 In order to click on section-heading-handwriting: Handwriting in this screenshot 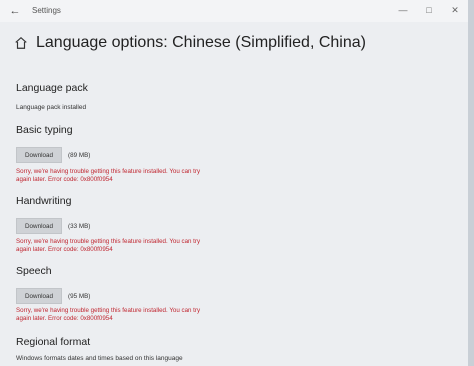, I will do `click(44, 201)`.